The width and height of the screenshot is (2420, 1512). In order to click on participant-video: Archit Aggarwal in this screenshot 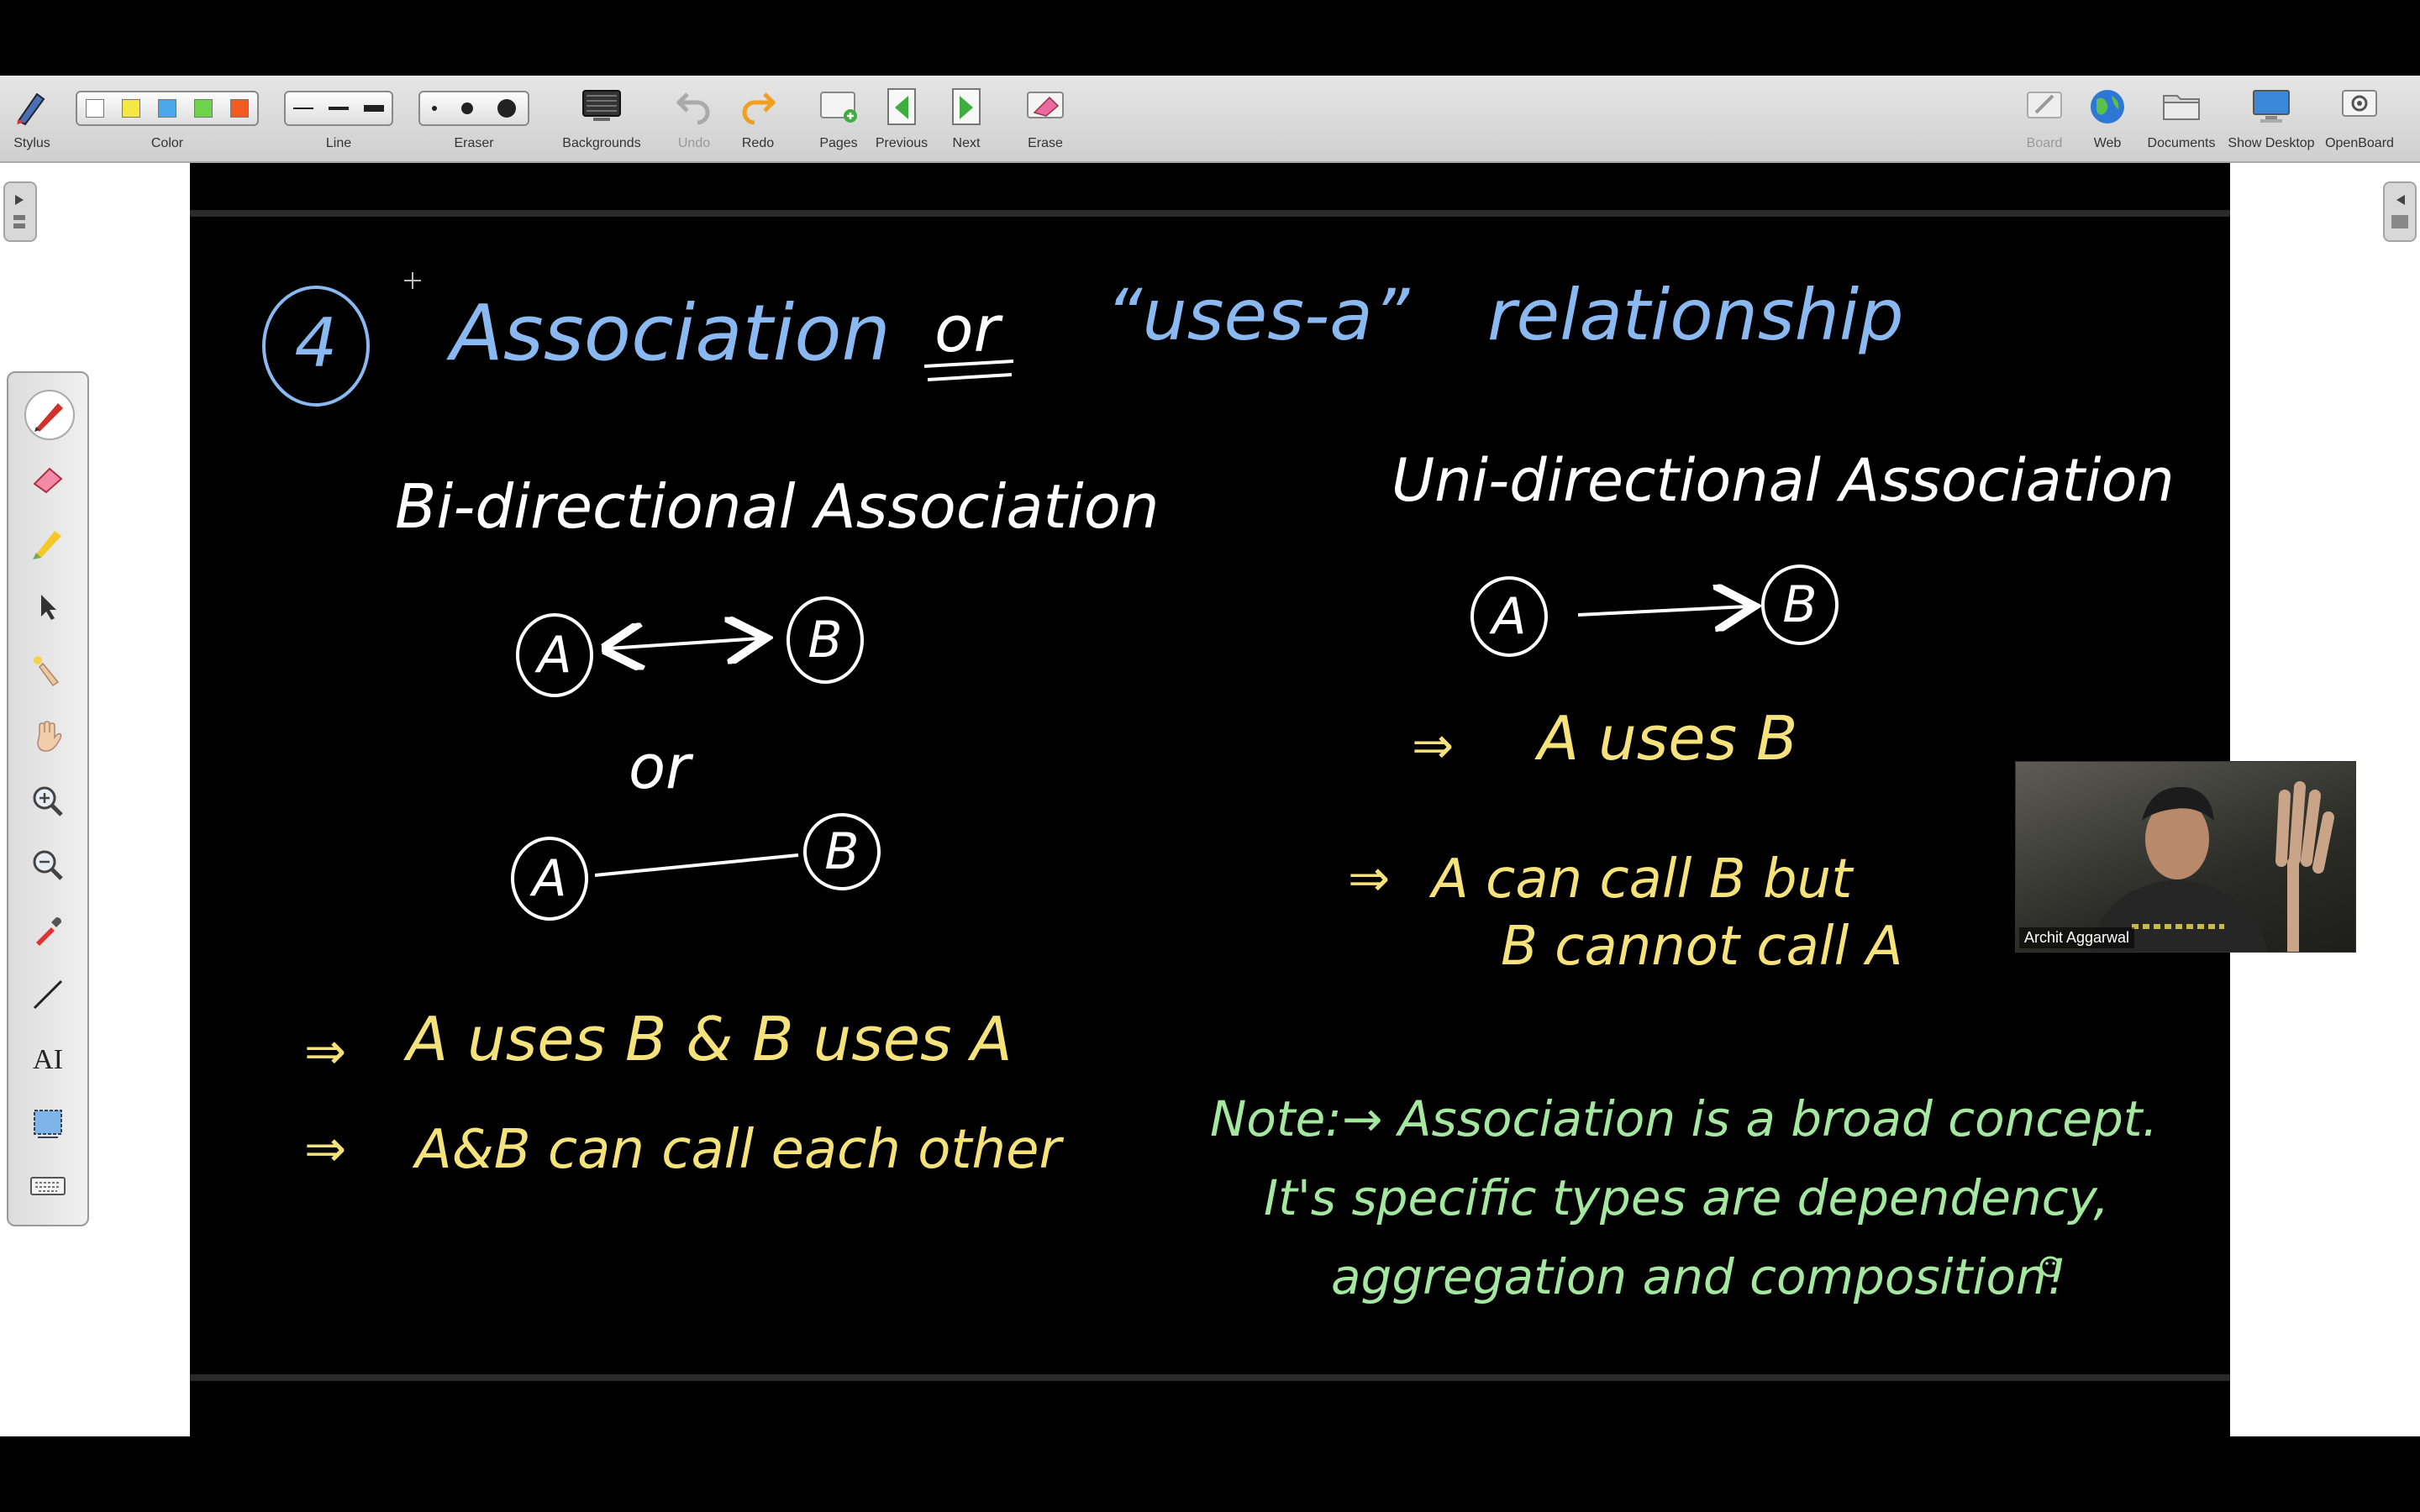, I will do `click(2185, 857)`.